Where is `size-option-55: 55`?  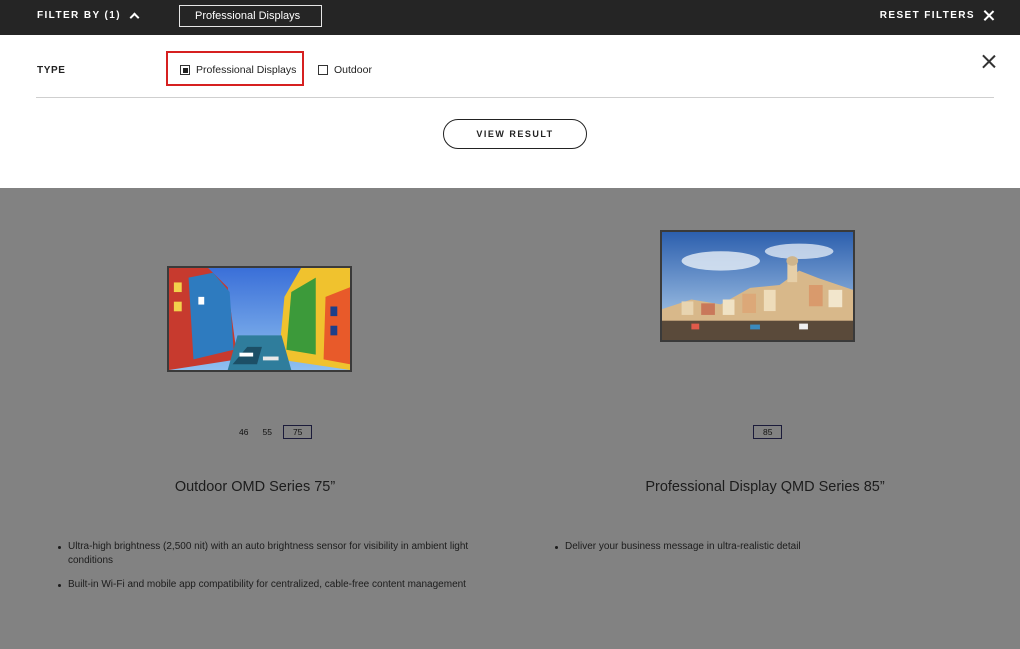 size-option-55: 55 is located at coordinates (266, 432).